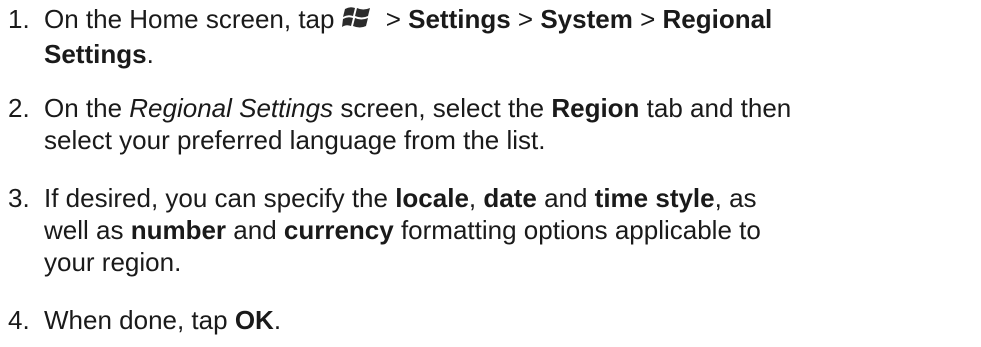 This screenshot has width=981, height=347. What do you see at coordinates (95, 54) in the screenshot?
I see `menu-regional-settings: Settings` at bounding box center [95, 54].